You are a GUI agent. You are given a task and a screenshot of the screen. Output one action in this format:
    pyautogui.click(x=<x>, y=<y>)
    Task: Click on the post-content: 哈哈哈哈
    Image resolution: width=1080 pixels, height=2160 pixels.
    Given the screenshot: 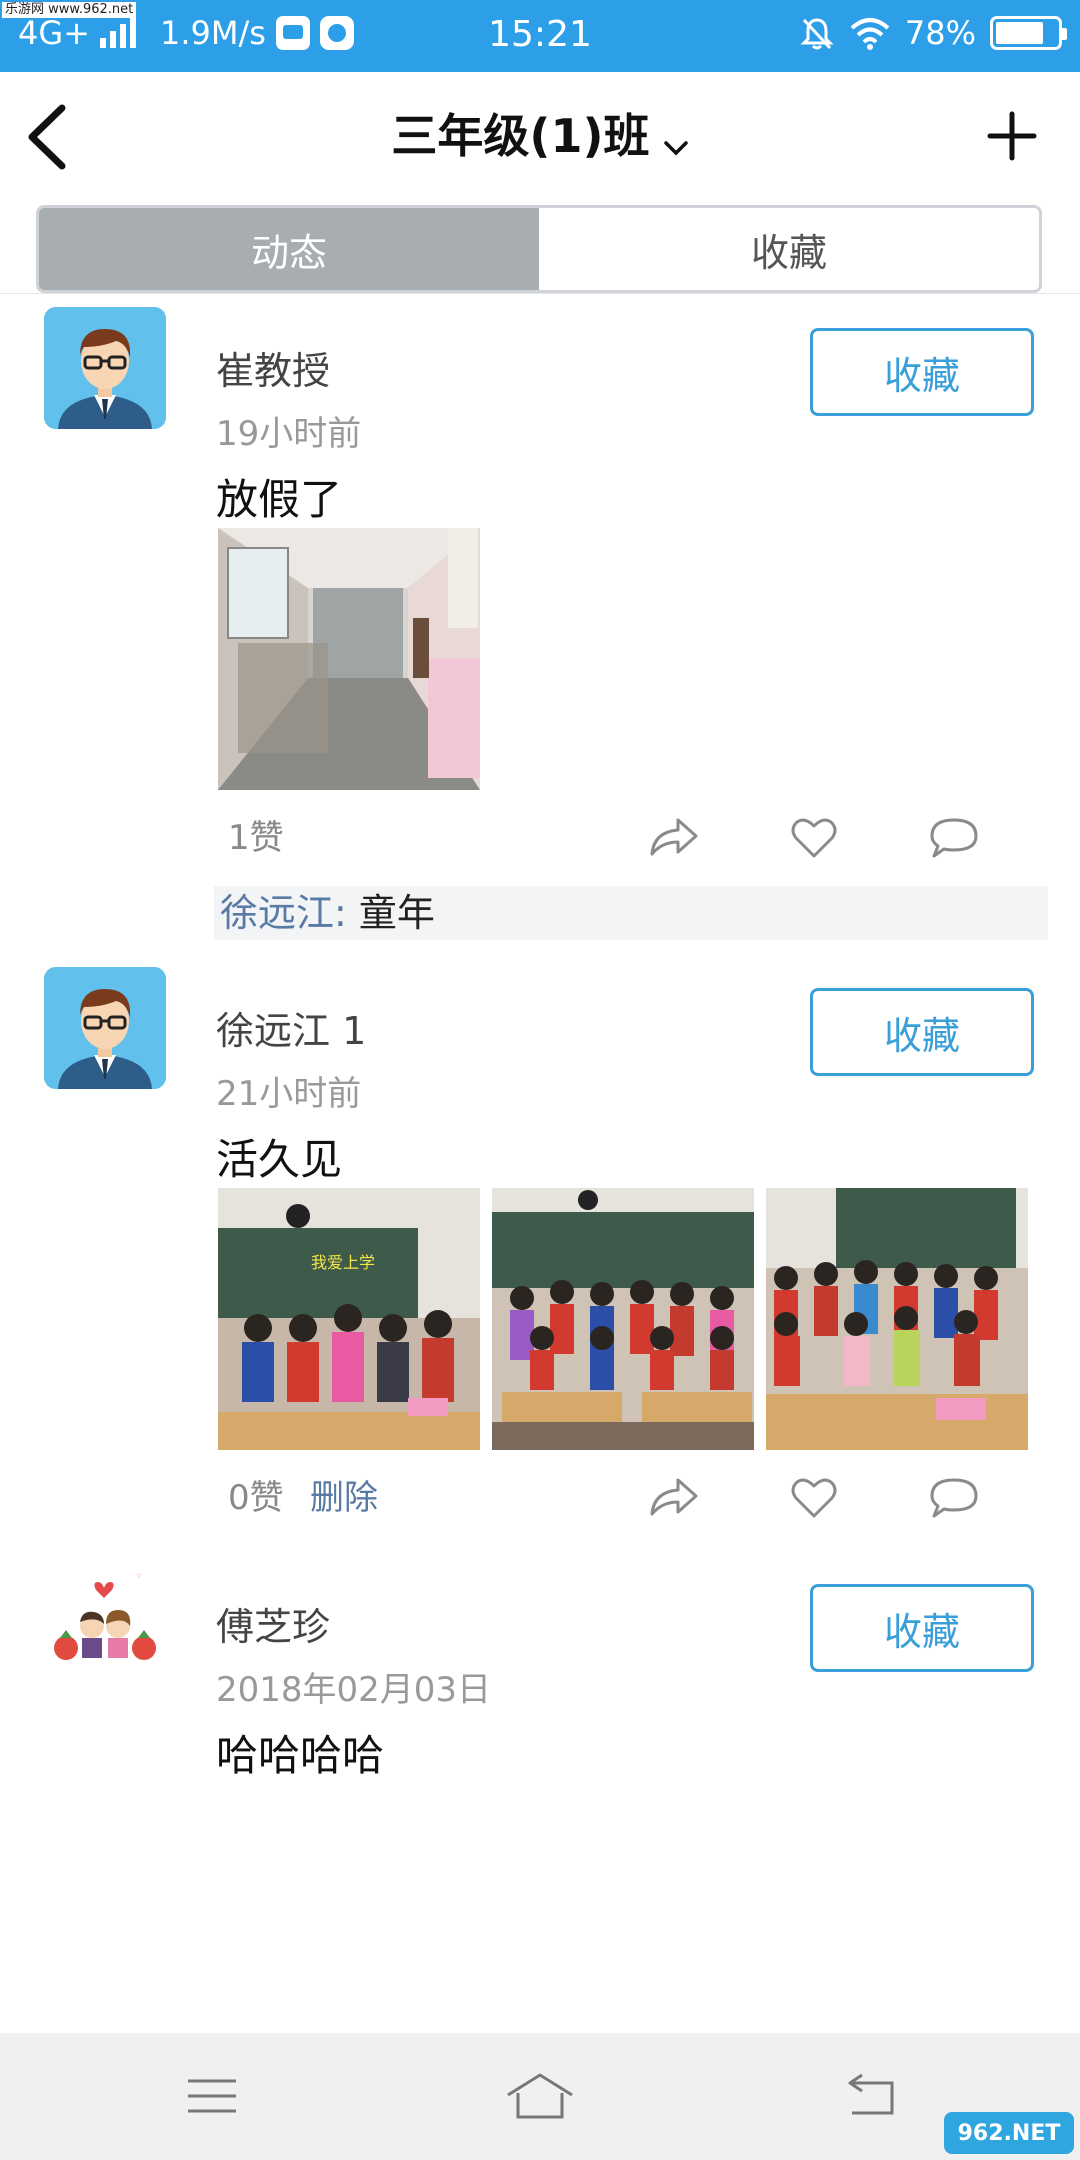 What is the action you would take?
    pyautogui.click(x=300, y=1755)
    